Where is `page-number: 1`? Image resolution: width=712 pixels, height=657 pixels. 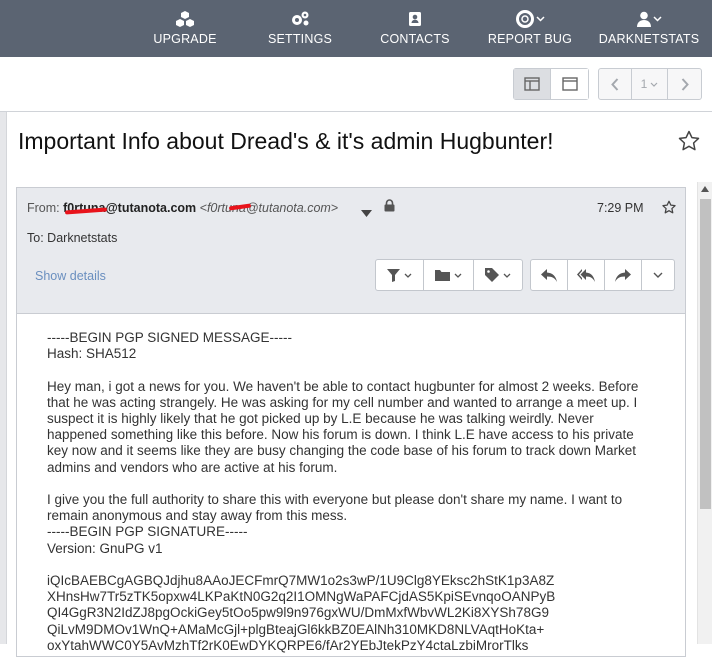 page-number: 1 is located at coordinates (644, 84).